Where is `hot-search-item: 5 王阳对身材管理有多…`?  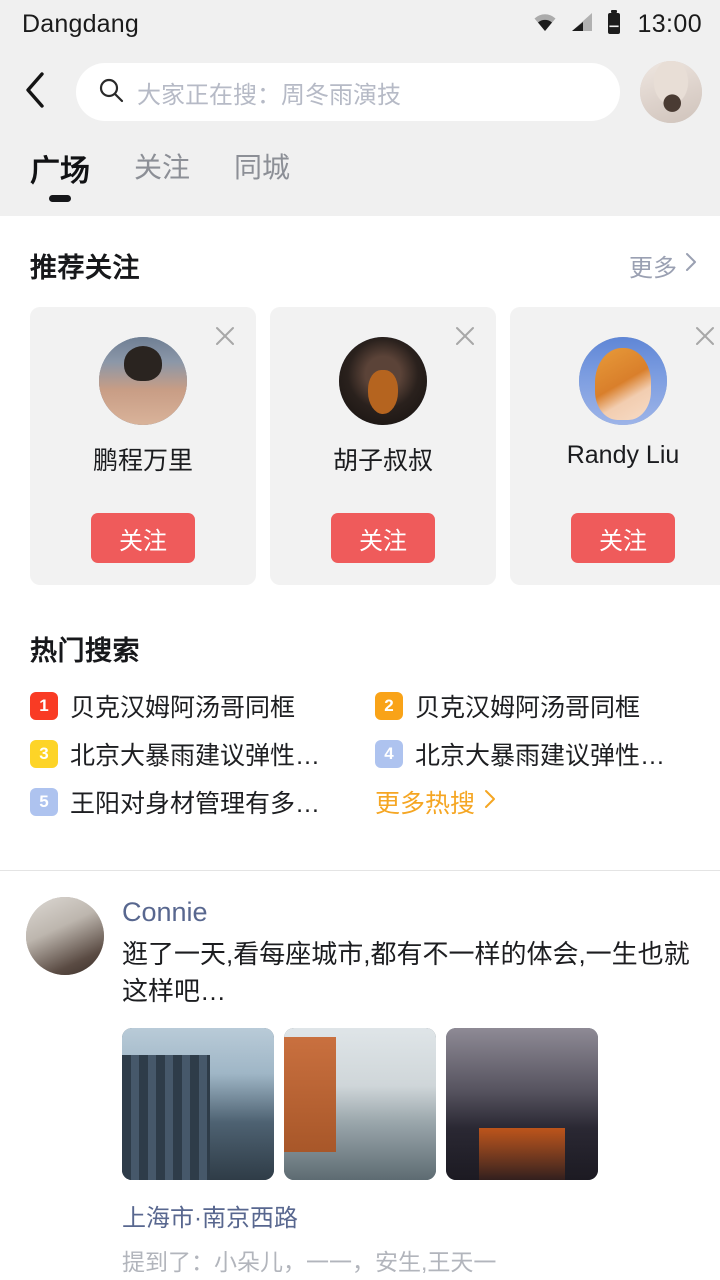
hot-search-item: 5 王阳对身材管理有多… is located at coordinates (202, 802).